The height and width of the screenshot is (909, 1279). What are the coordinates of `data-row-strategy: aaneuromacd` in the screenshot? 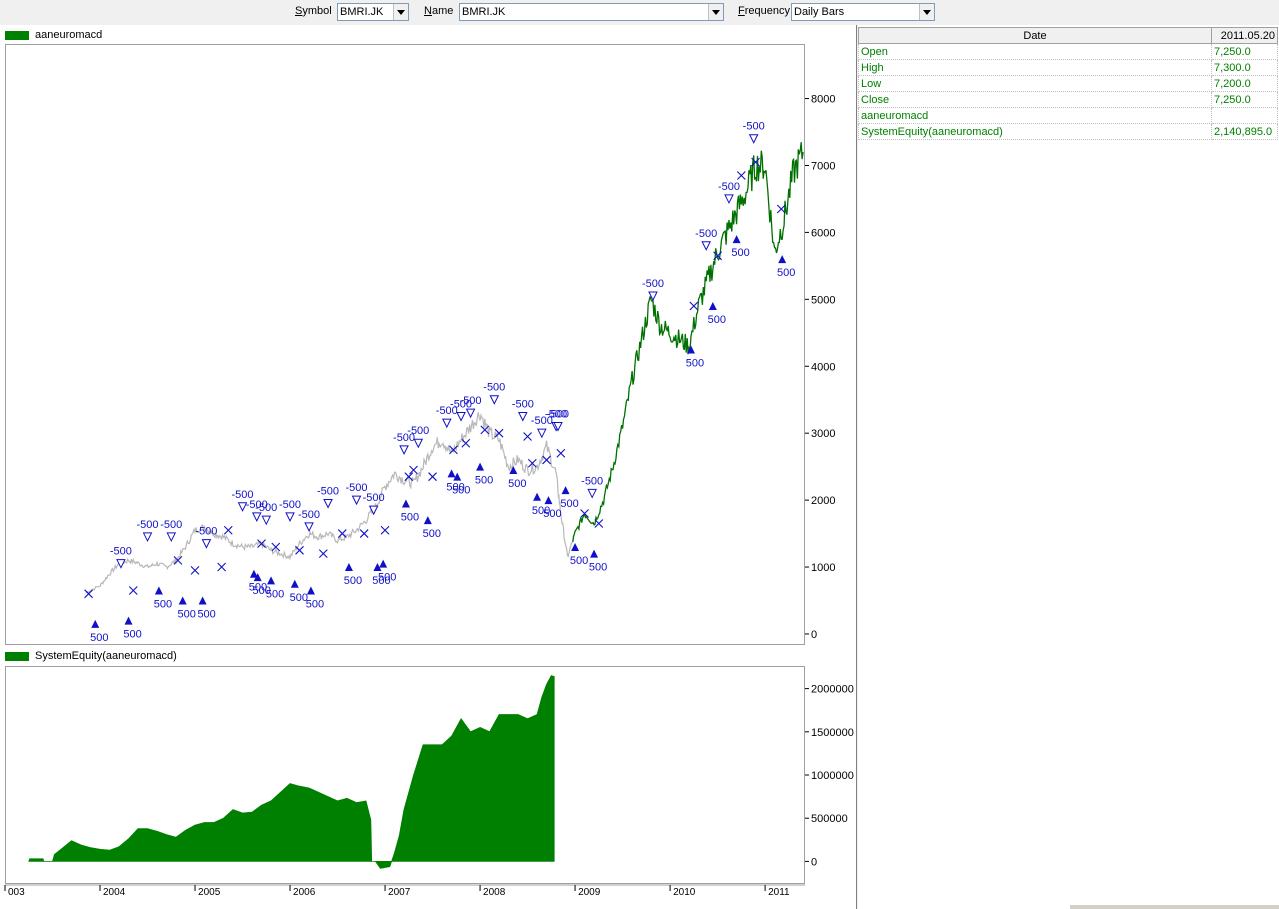 It's located at (1068, 115).